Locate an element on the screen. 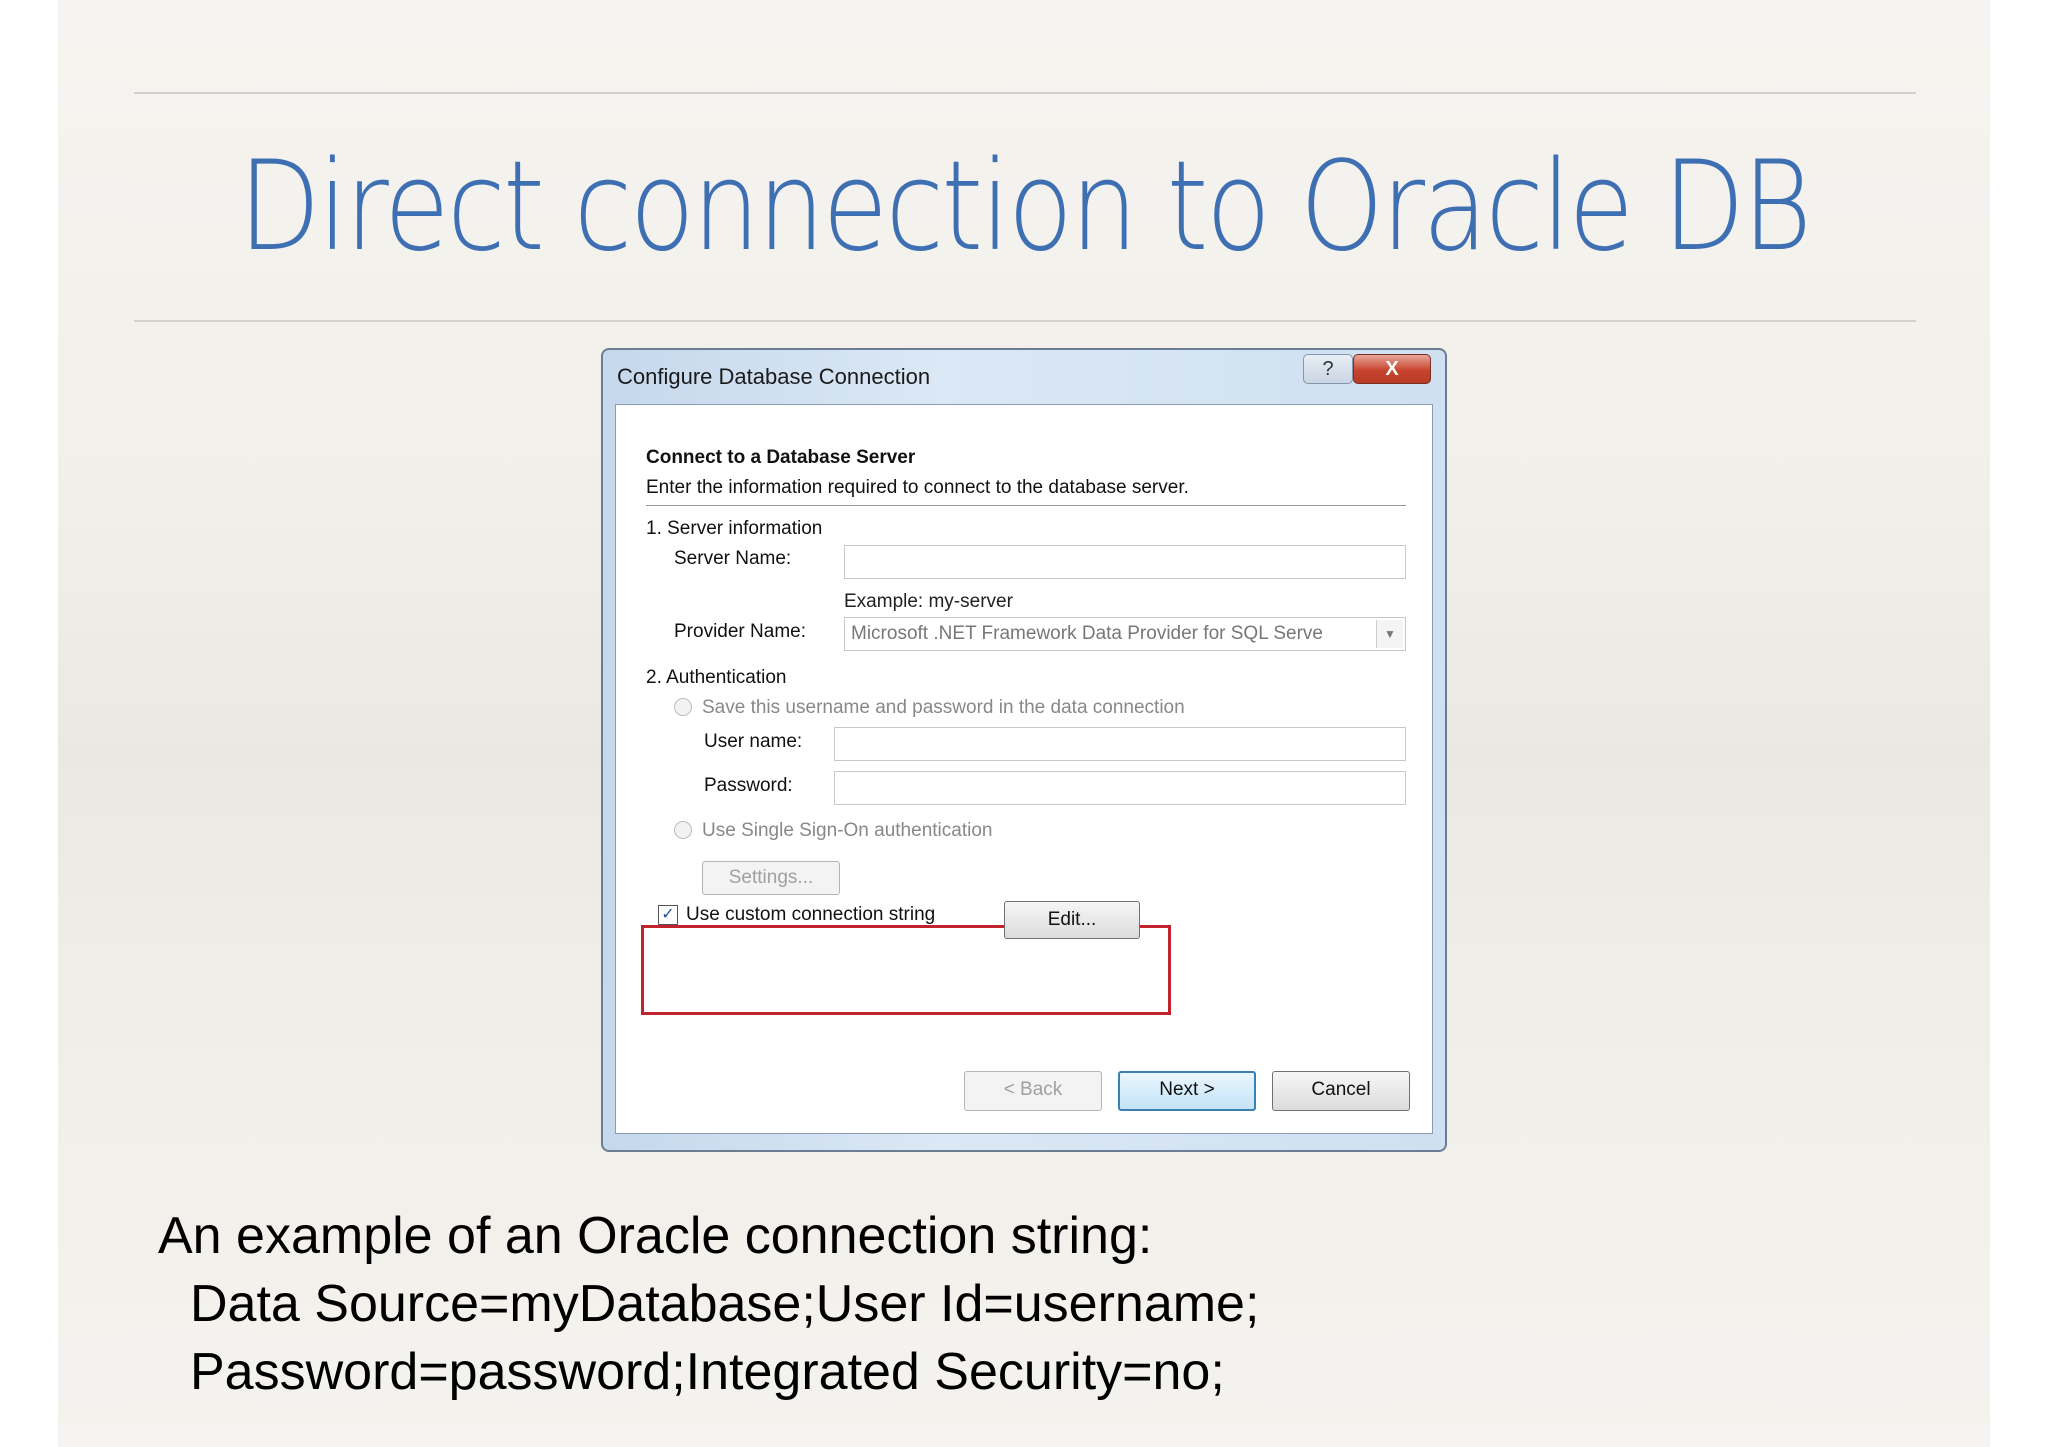 Image resolution: width=2048 pixels, height=1447 pixels. password-input is located at coordinates (1120, 788).